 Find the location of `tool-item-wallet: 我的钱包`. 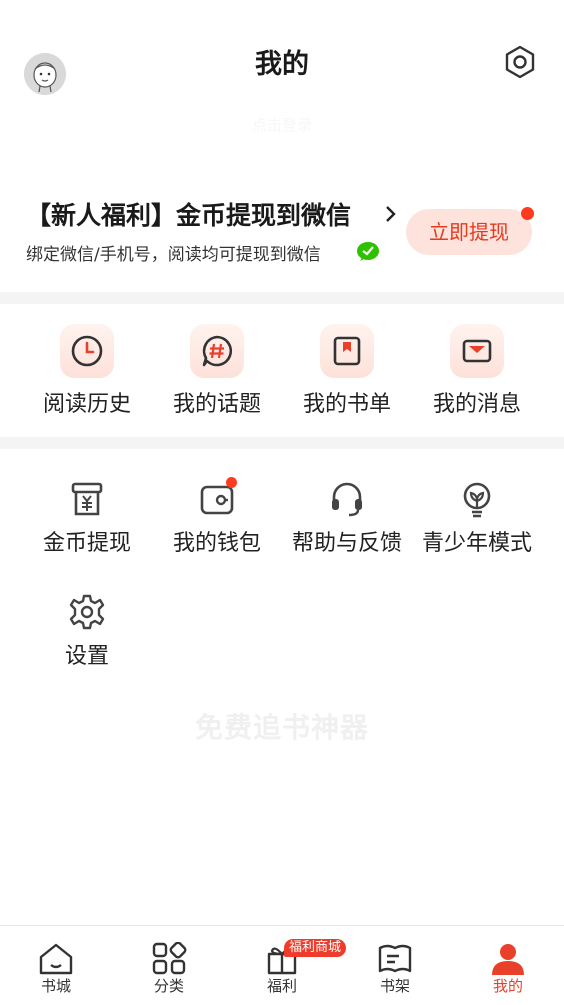

tool-item-wallet: 我的钱包 is located at coordinates (217, 517).